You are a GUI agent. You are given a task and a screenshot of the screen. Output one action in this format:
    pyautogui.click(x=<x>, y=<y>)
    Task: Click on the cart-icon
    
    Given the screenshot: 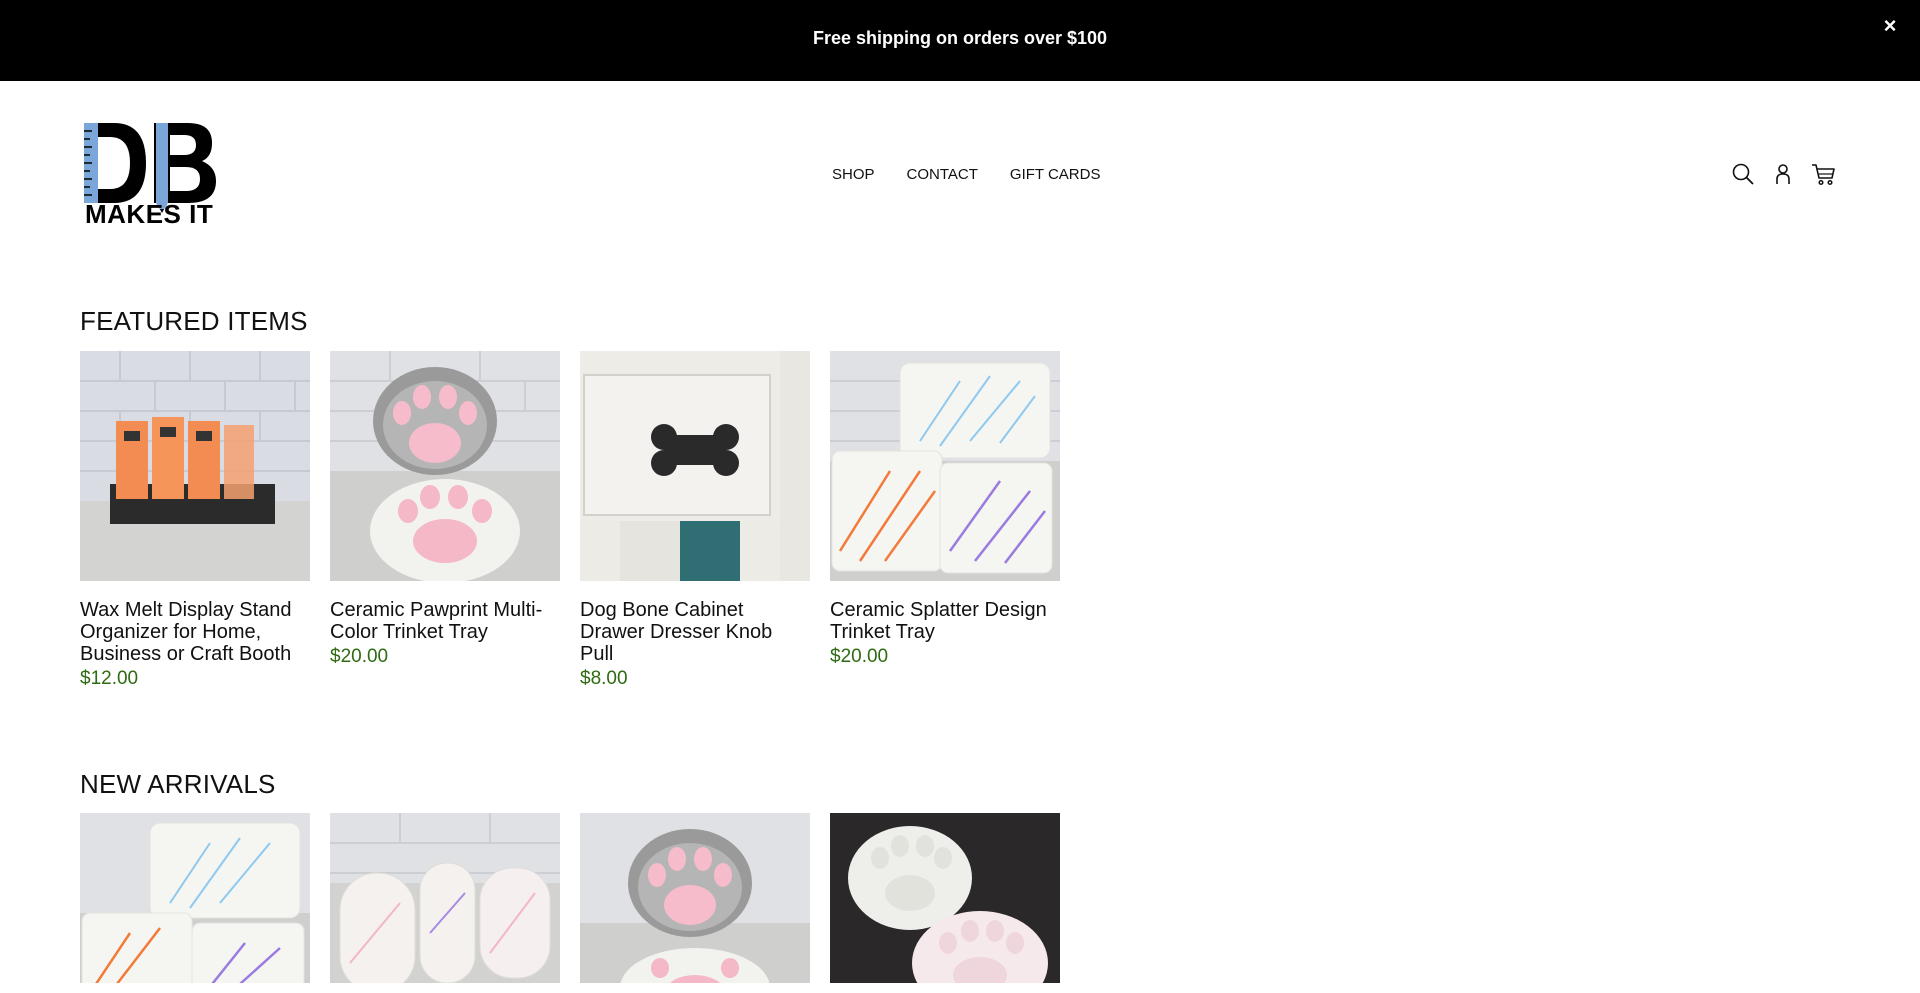 What is the action you would take?
    pyautogui.click(x=1823, y=174)
    